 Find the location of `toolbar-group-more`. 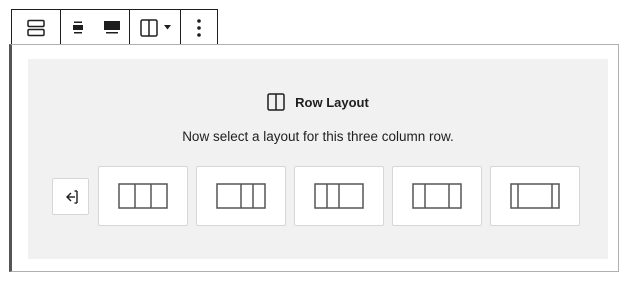

toolbar-group-more is located at coordinates (198, 27).